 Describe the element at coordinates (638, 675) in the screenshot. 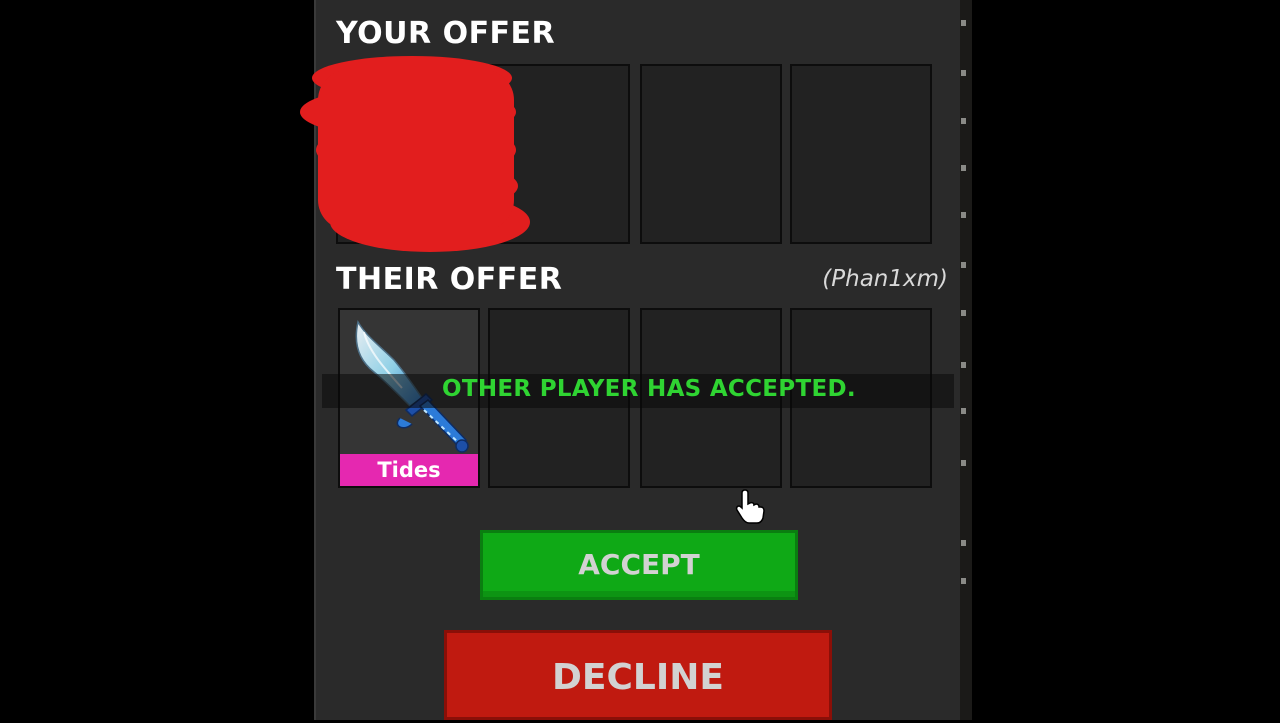

I see `decline-button: DECLINE` at that location.